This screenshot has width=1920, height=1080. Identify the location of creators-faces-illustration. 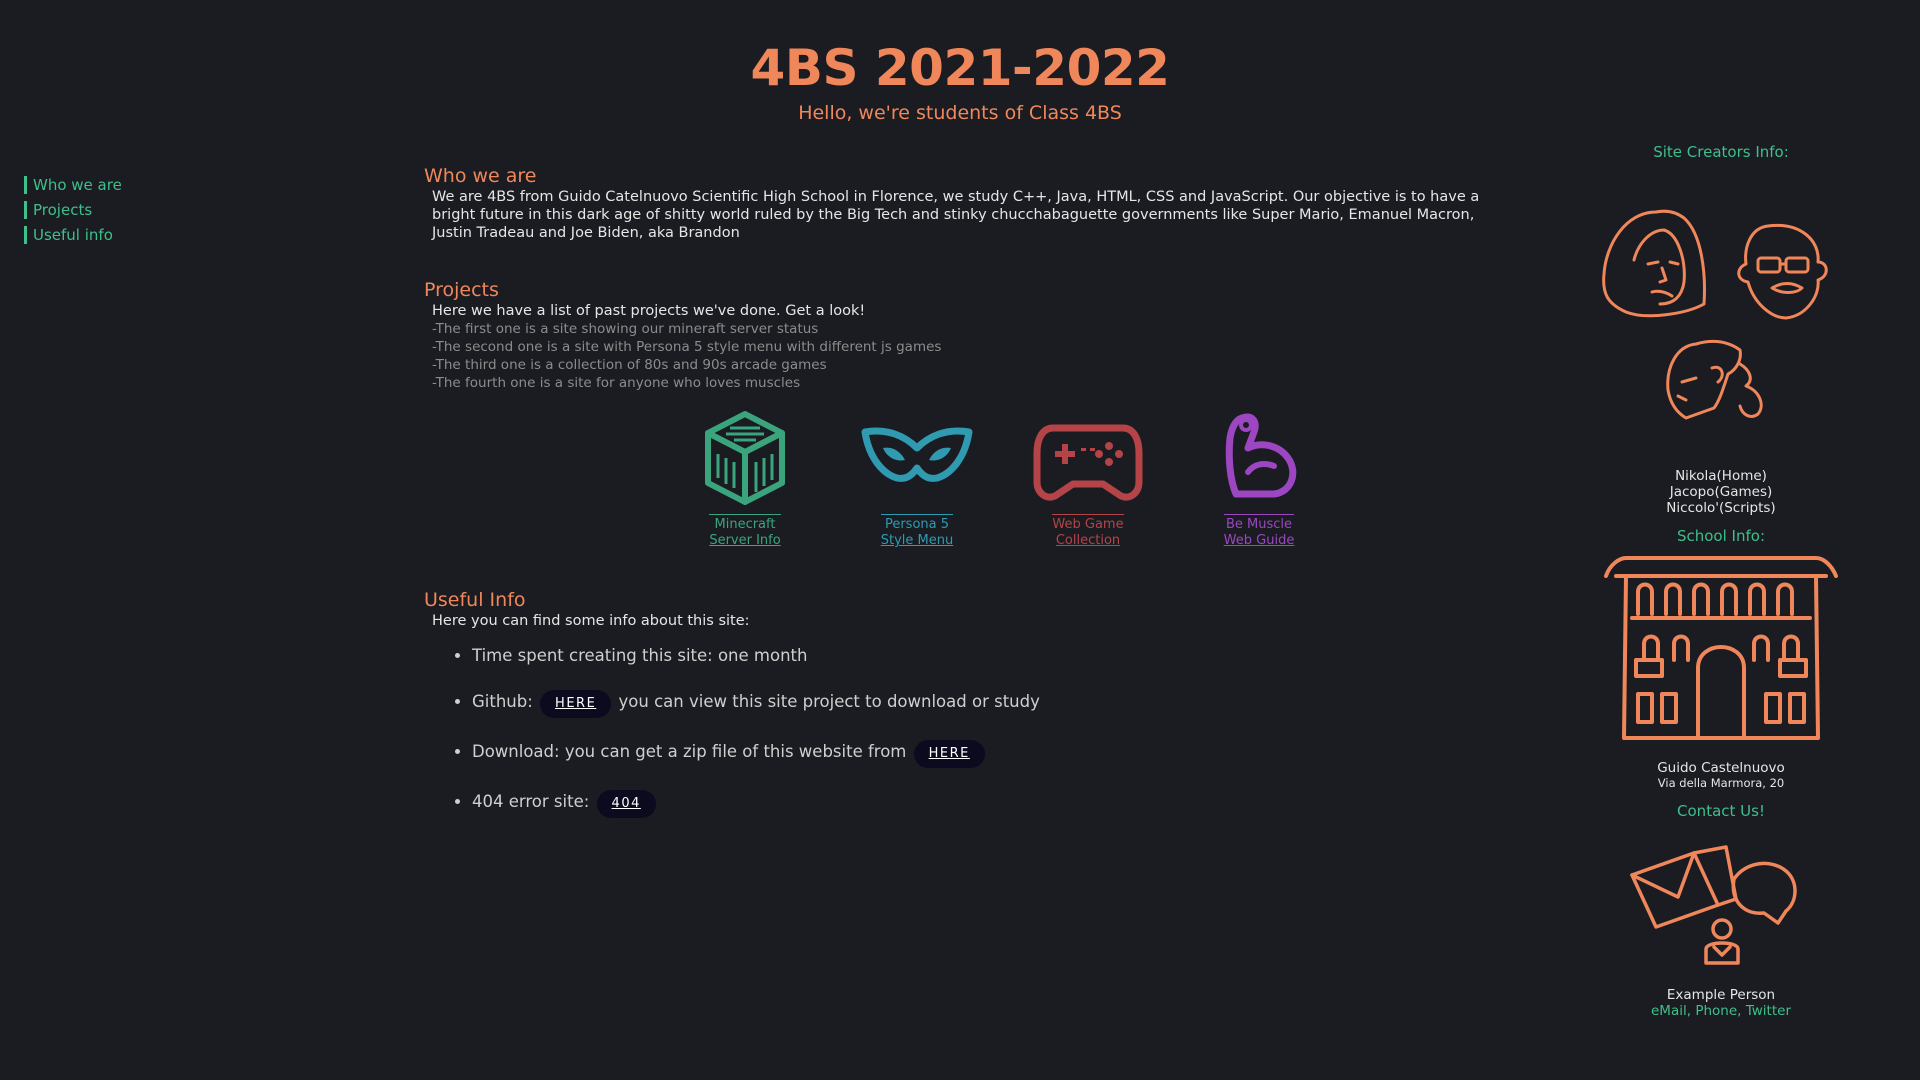
(1715, 314).